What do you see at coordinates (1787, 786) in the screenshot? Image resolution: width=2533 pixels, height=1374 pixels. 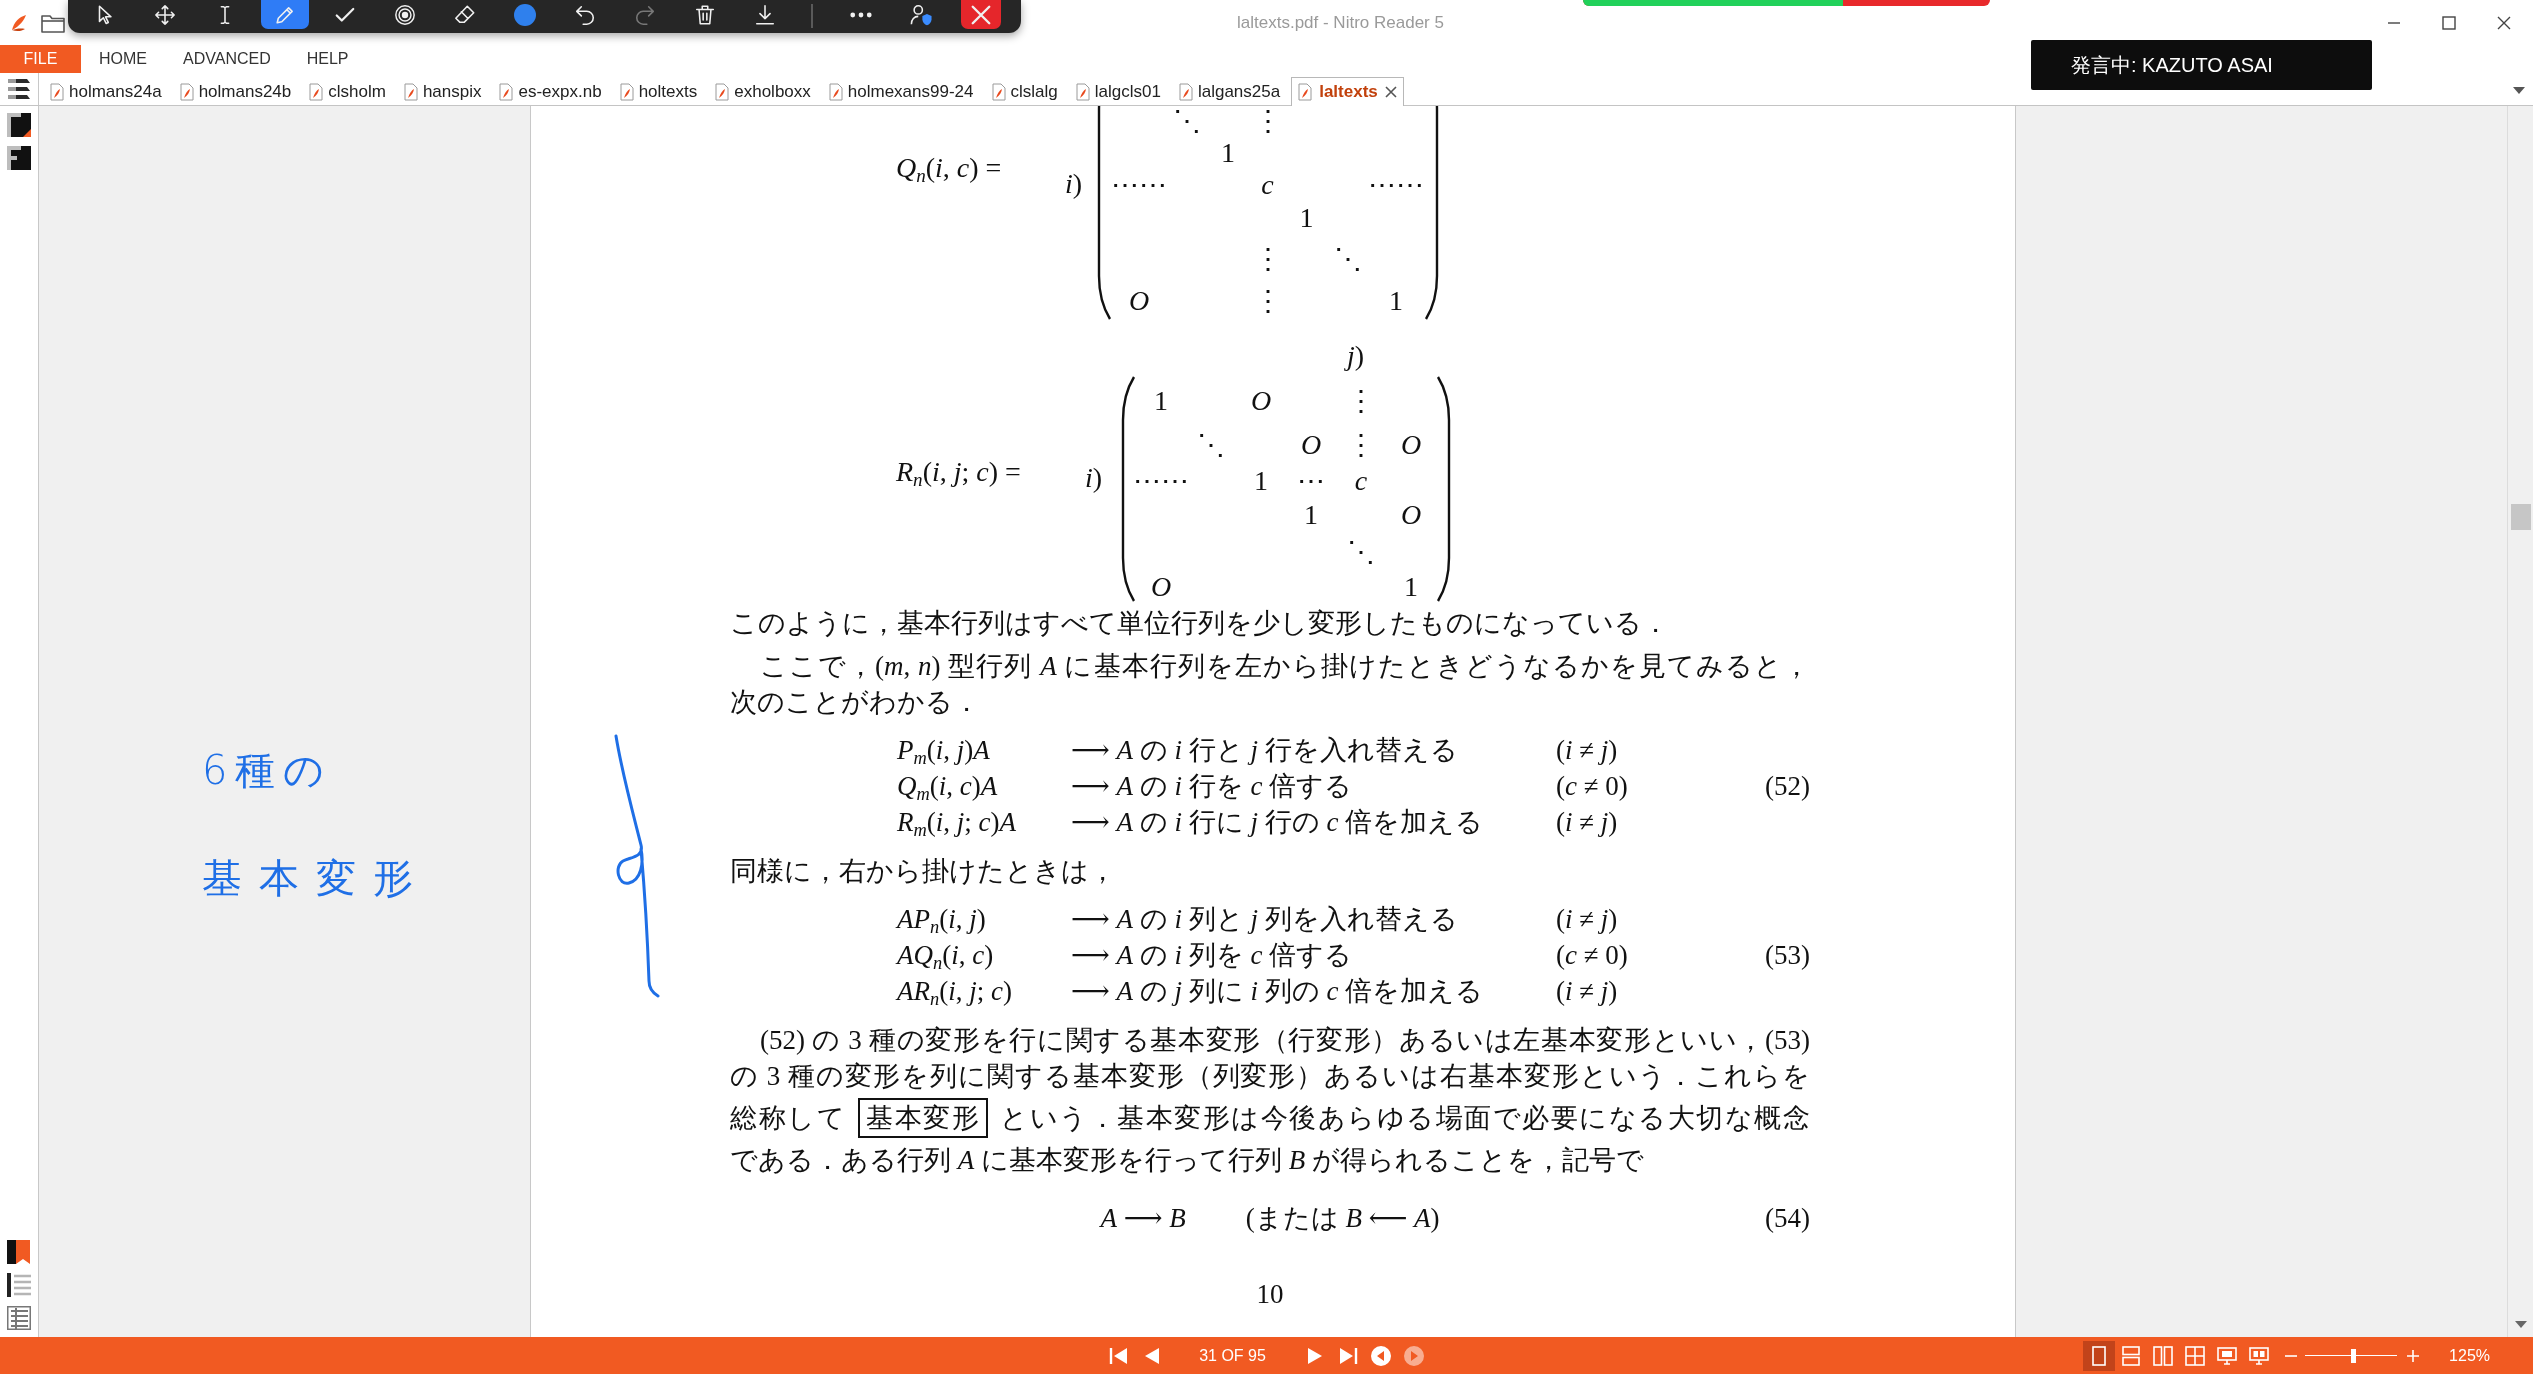 I see `equation-number: (52)` at bounding box center [1787, 786].